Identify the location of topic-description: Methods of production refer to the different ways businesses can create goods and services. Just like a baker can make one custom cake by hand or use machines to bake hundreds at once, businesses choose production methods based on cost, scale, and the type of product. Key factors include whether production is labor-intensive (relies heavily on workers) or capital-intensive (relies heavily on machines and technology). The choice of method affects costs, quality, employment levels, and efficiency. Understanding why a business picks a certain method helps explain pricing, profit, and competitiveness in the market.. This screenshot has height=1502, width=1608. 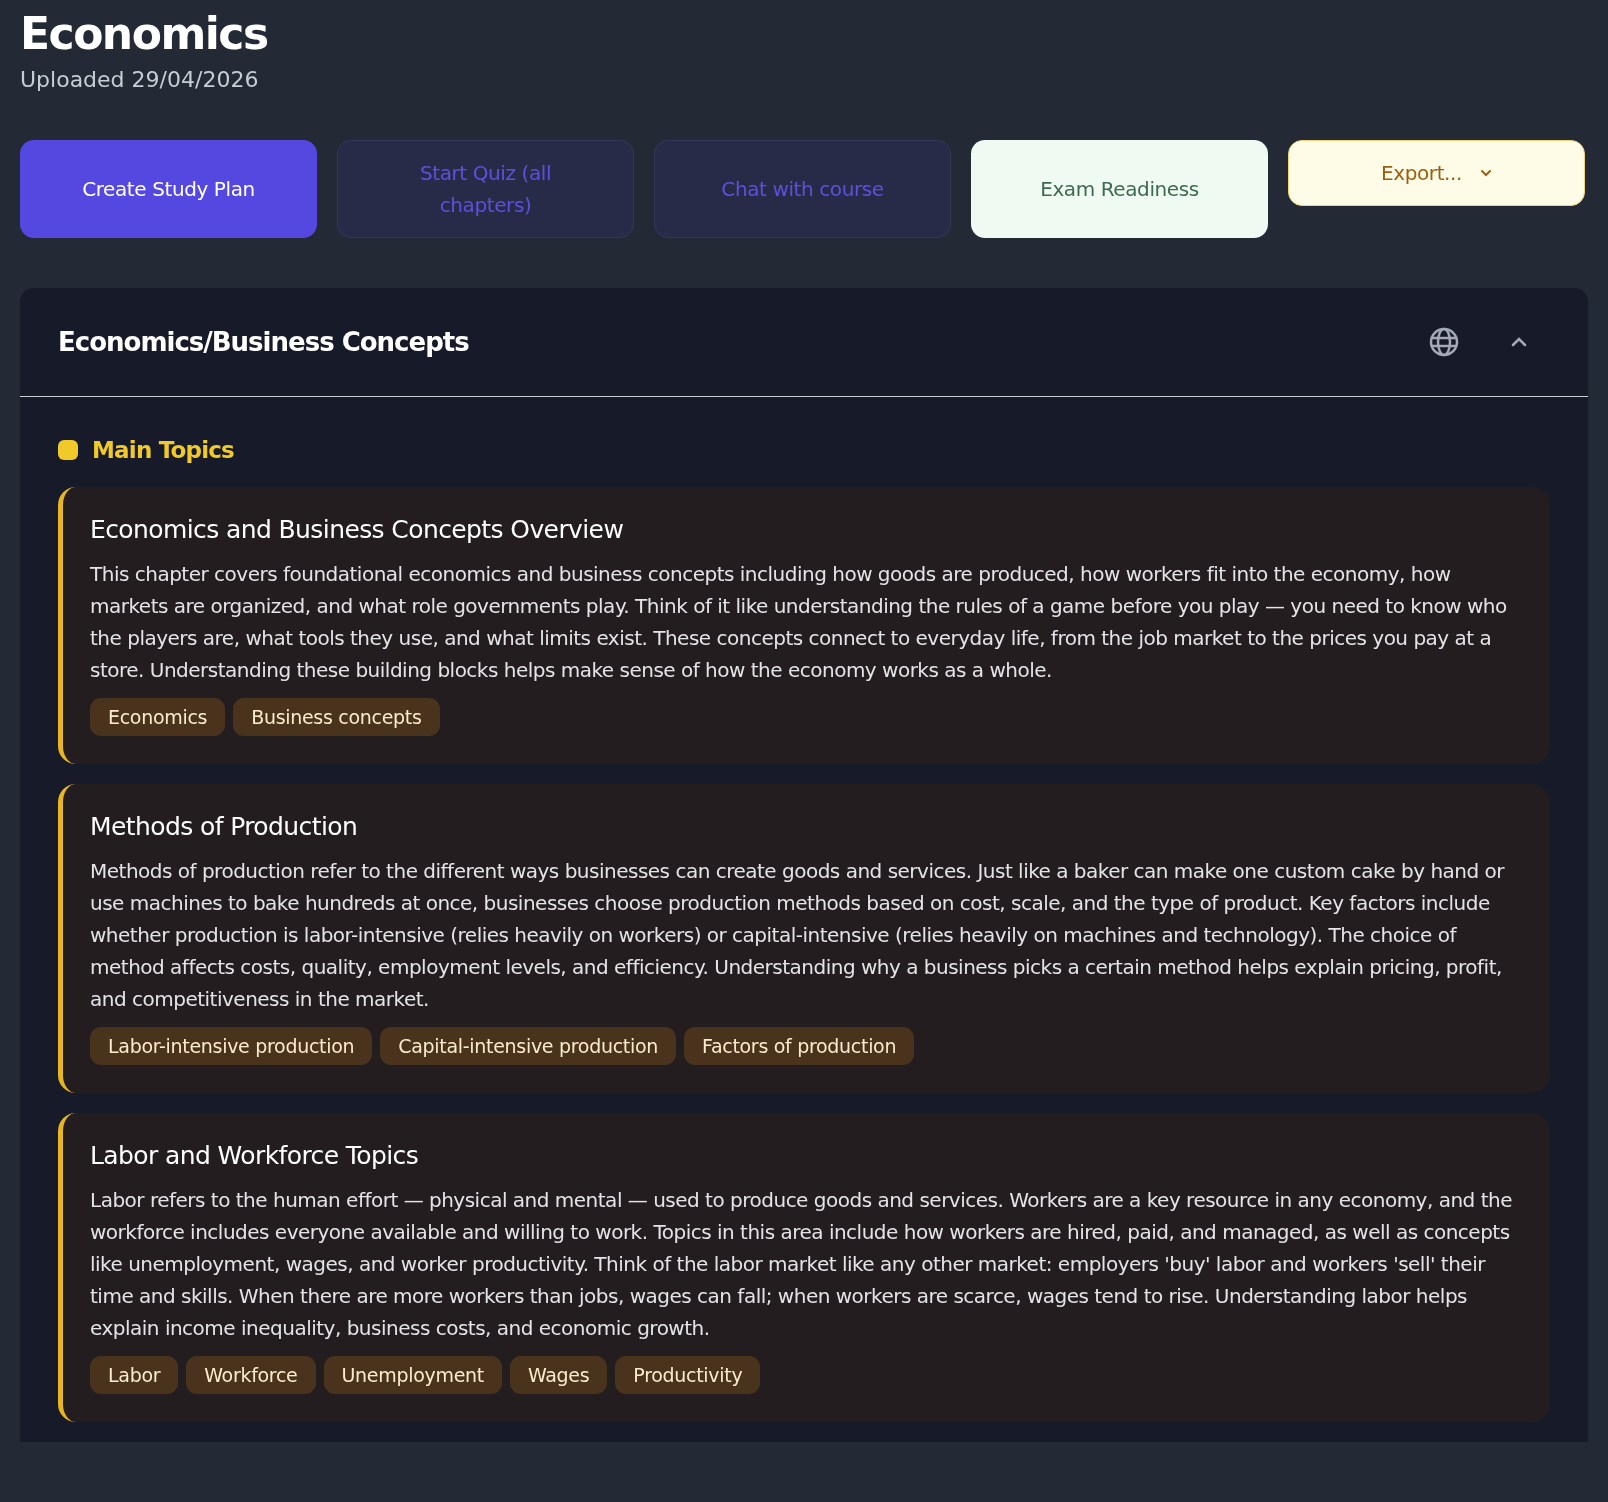
(798, 935).